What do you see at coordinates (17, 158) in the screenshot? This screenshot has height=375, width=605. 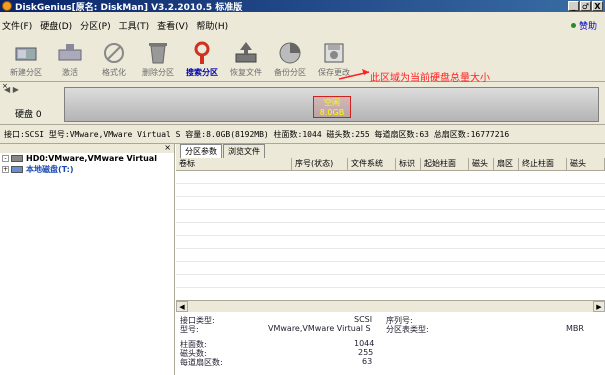 I see `hard-disk-icon` at bounding box center [17, 158].